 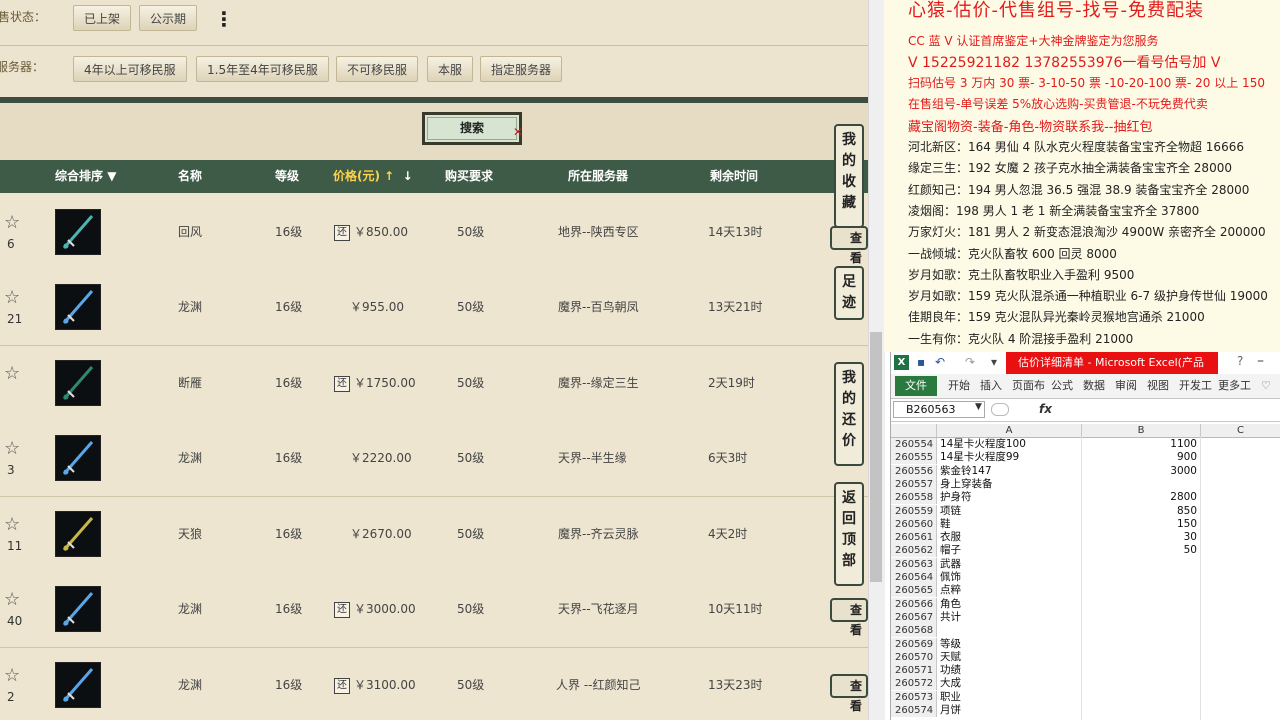 What do you see at coordinates (377, 69) in the screenshot?
I see `filter-server-no-migrate-button: 不可移民服` at bounding box center [377, 69].